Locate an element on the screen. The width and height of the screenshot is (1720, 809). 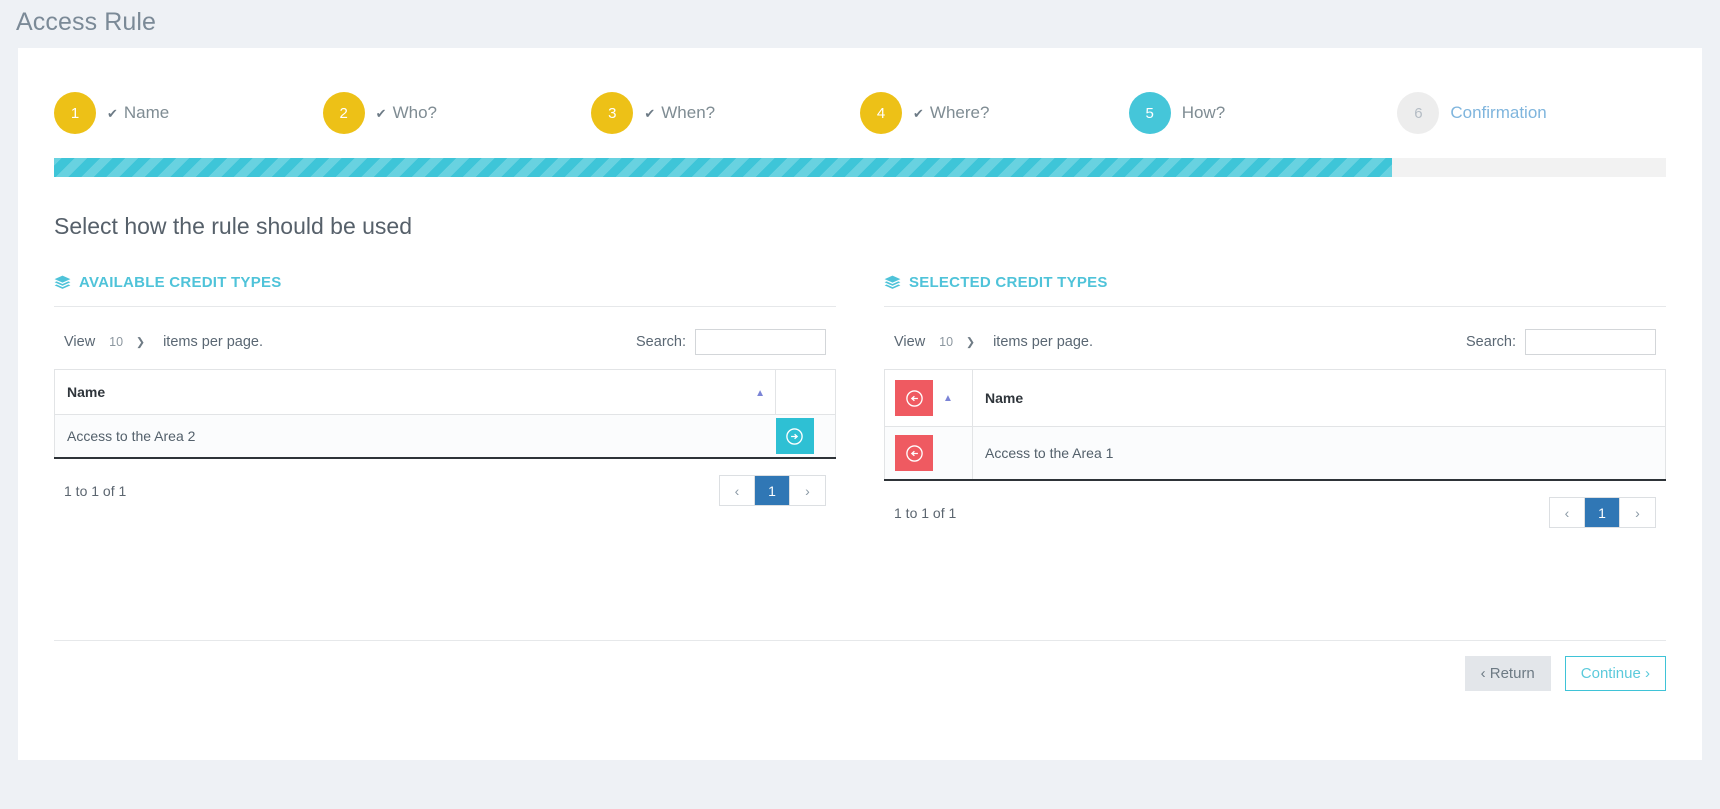
available-pagination: ‹ 1 › is located at coordinates (772, 490).